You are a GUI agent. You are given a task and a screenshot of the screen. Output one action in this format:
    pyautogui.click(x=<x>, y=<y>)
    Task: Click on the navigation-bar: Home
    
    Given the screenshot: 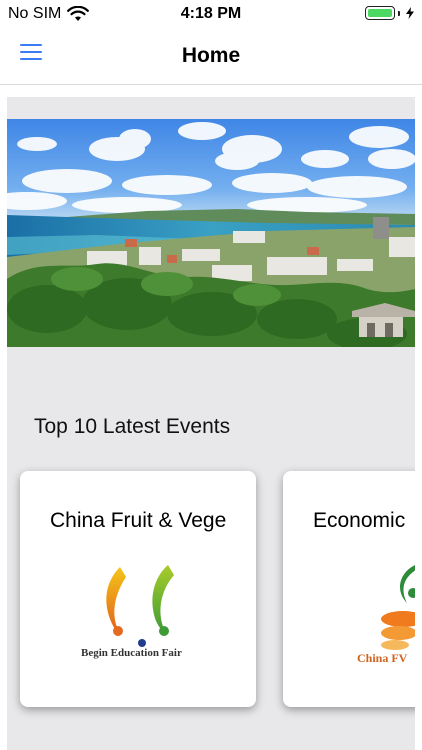 What is the action you would take?
    pyautogui.click(x=211, y=56)
    